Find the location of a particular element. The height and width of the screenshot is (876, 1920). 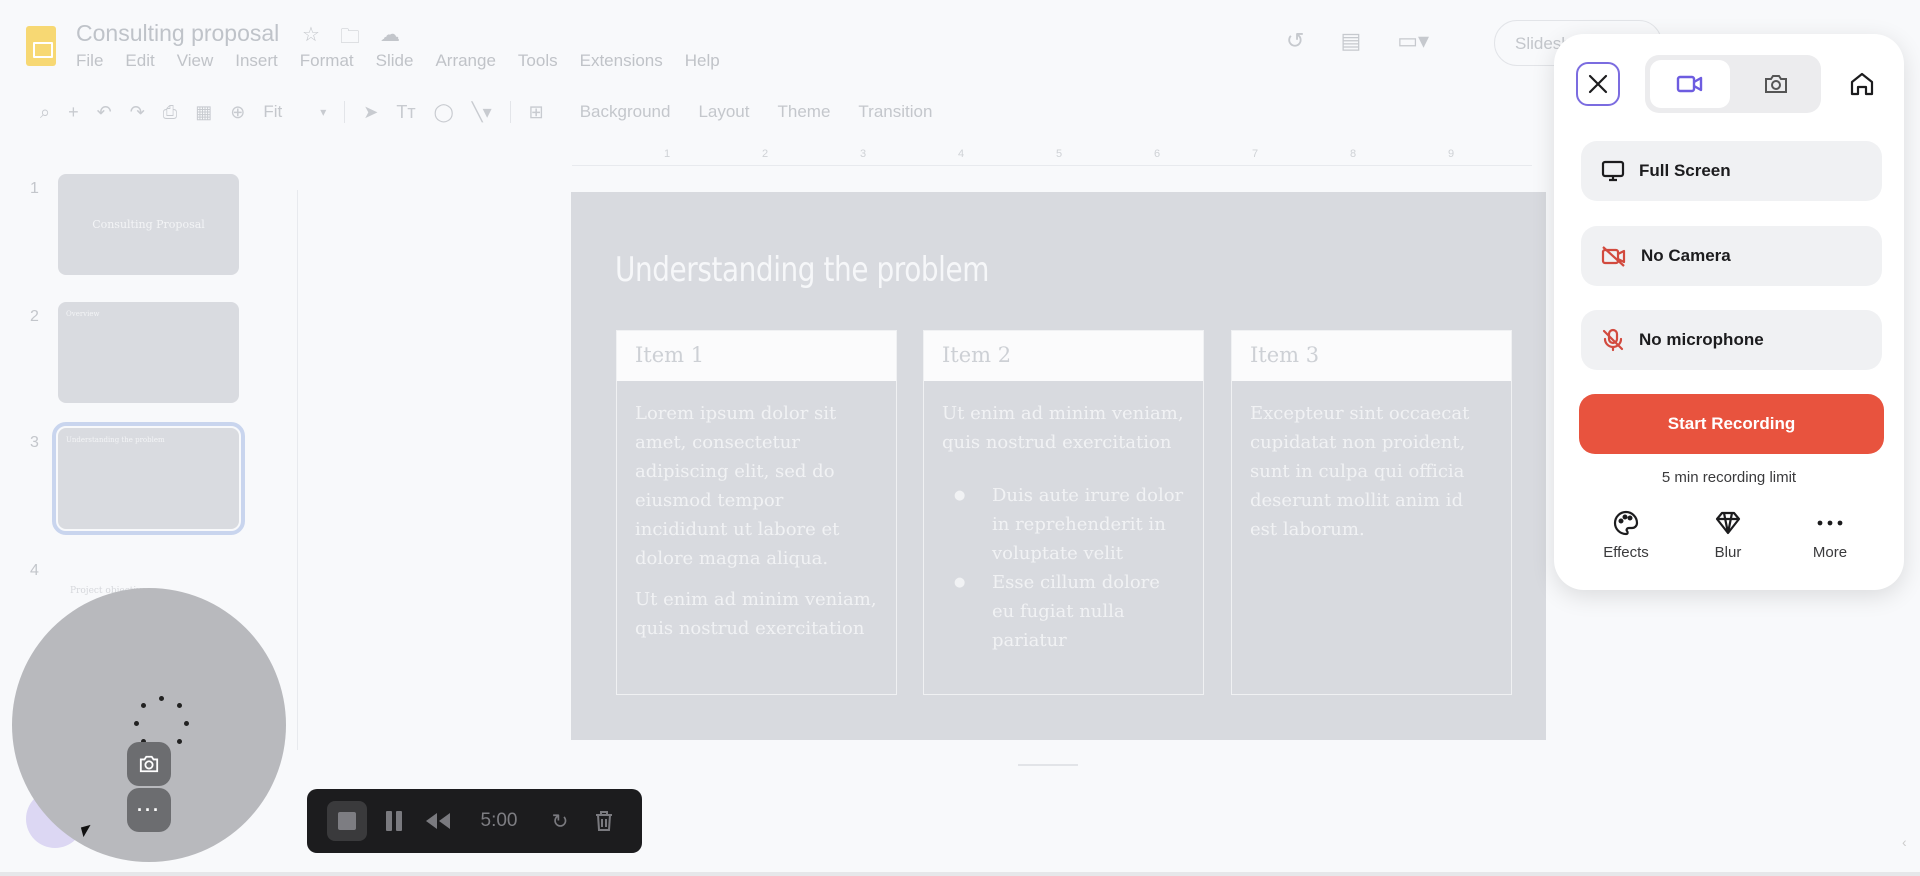

line-icon: ╲▾ is located at coordinates (482, 112).